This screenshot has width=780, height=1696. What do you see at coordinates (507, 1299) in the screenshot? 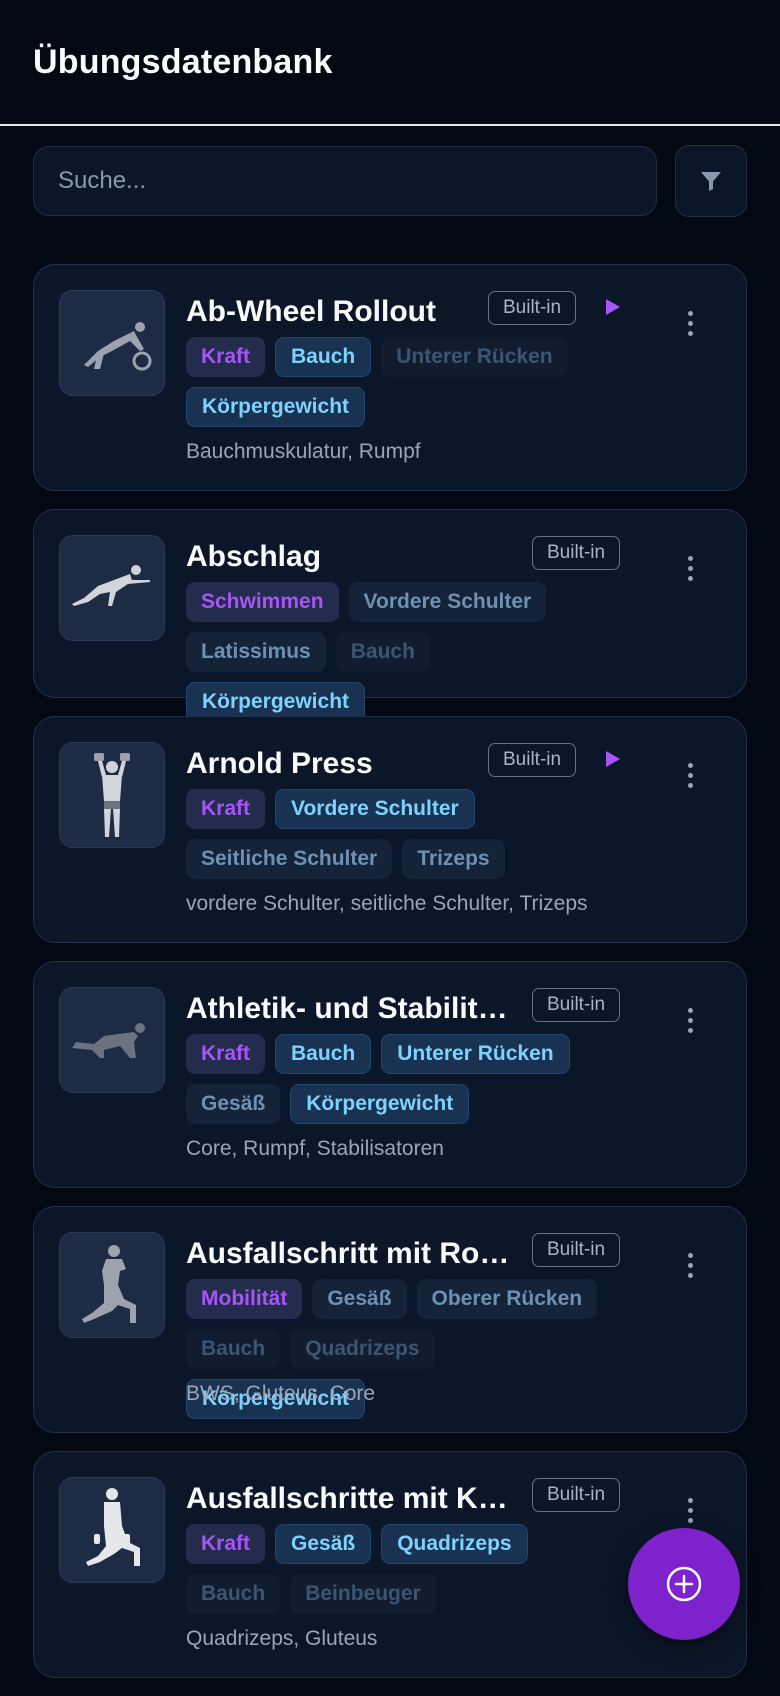
I see `muscle-tag: Oberer Rücken` at bounding box center [507, 1299].